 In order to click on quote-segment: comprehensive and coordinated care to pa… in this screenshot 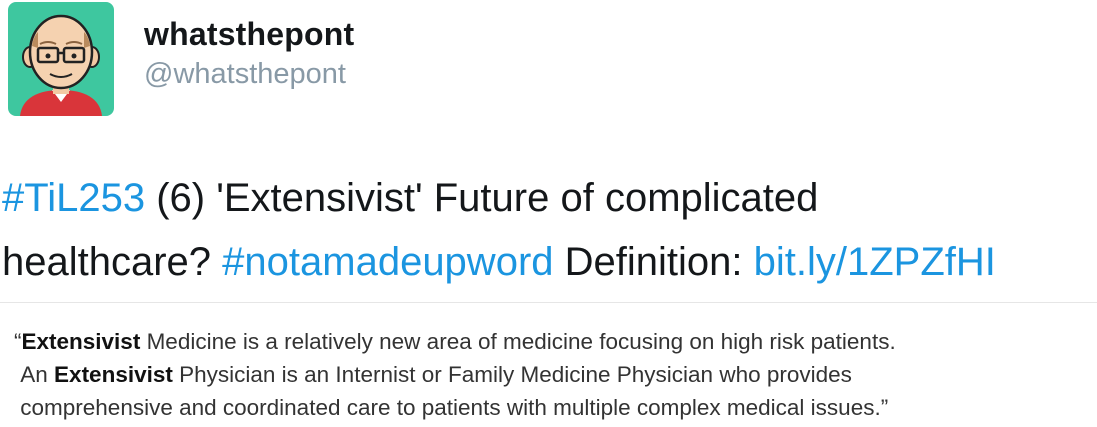, I will do `click(454, 407)`.